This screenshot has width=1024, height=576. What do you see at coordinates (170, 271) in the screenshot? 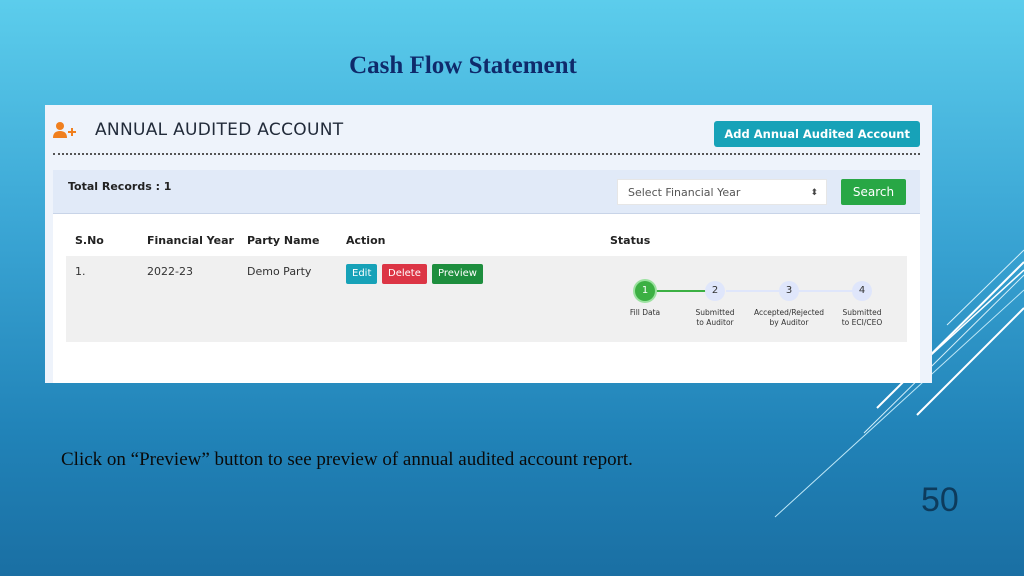
I see `cell-financial-year: 2022-23` at bounding box center [170, 271].